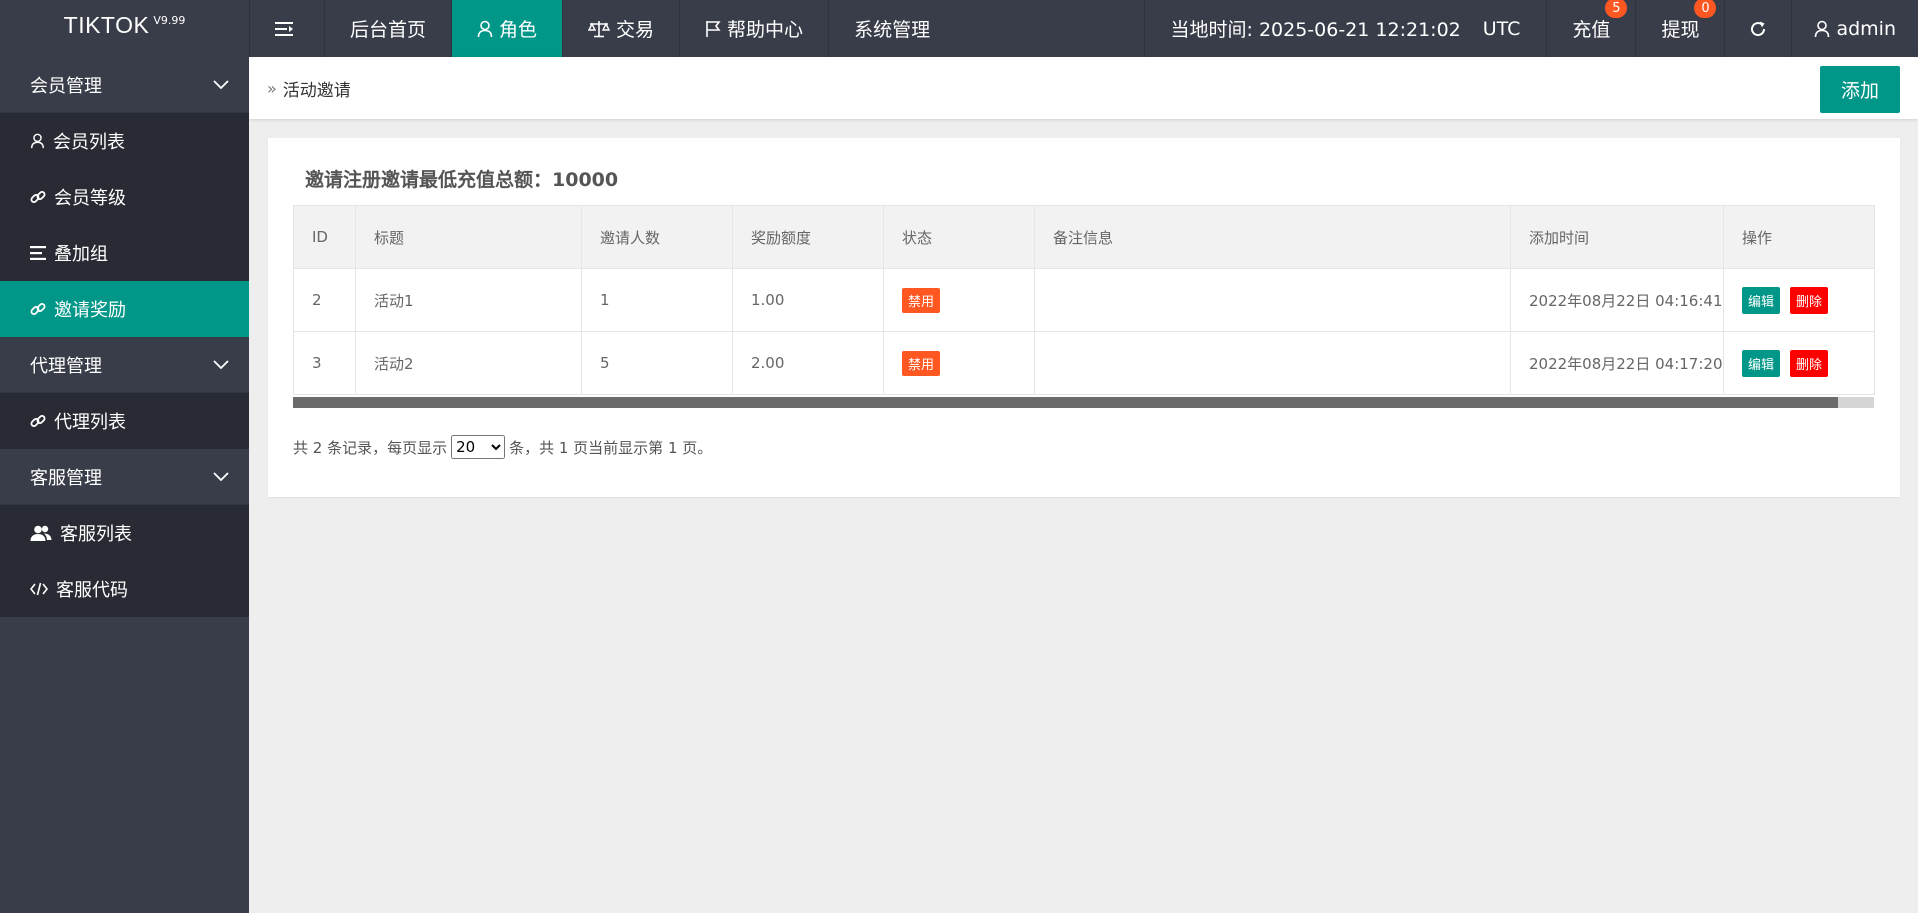 This screenshot has width=1918, height=913. What do you see at coordinates (81, 254) in the screenshot?
I see `sidebar-item-label: 叠加组` at bounding box center [81, 254].